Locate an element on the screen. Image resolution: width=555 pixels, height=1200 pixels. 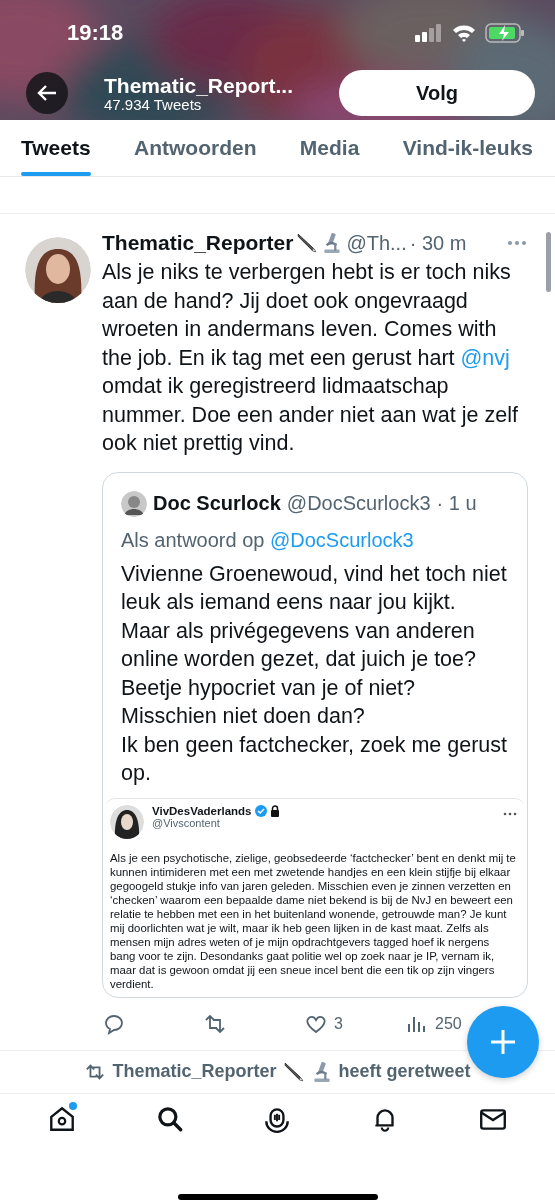
profile-tab: Antwoorden is located at coordinates (195, 148).